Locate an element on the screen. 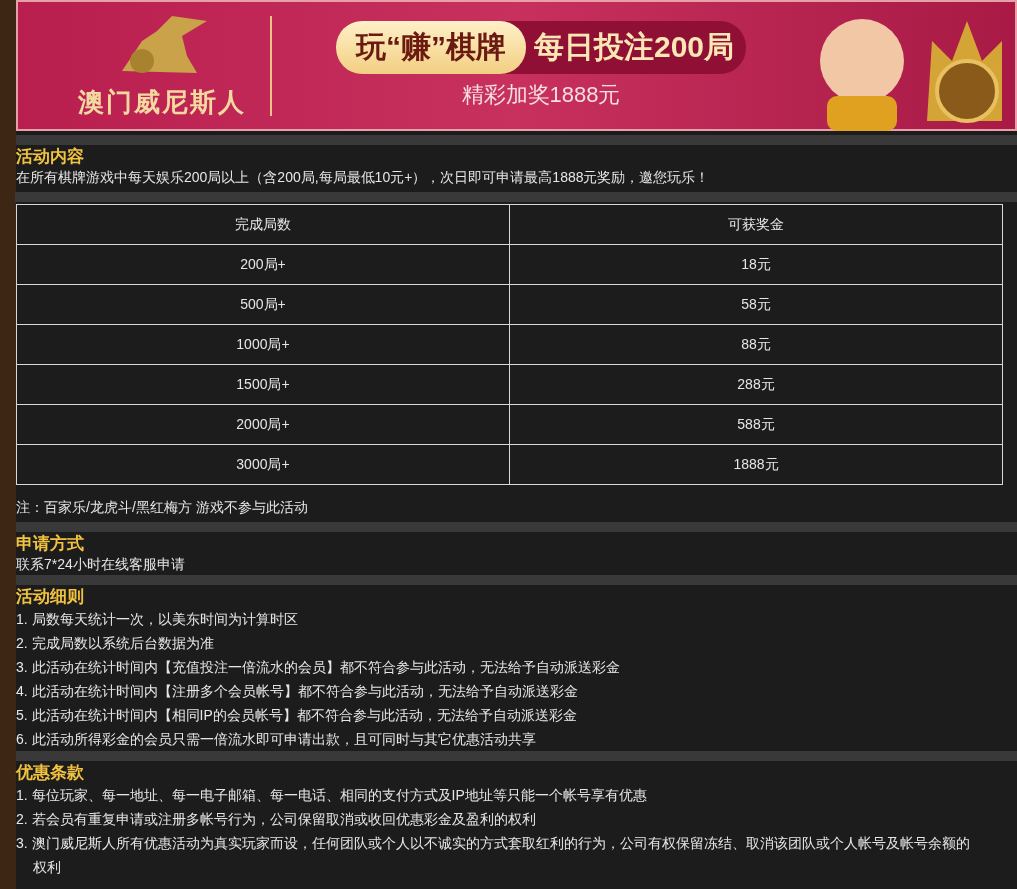  note-text: 注：百家乐/龙虎斗/黑红梅方 游戏不参与此活动 is located at coordinates (162, 507).